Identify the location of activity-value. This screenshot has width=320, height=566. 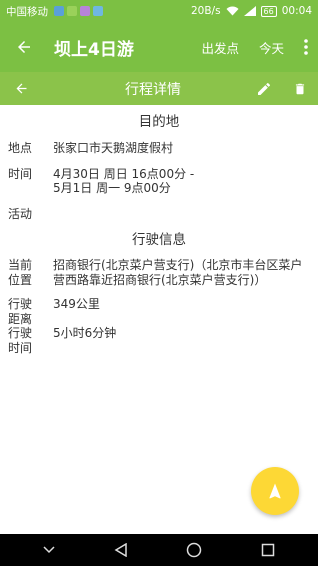
(181, 214).